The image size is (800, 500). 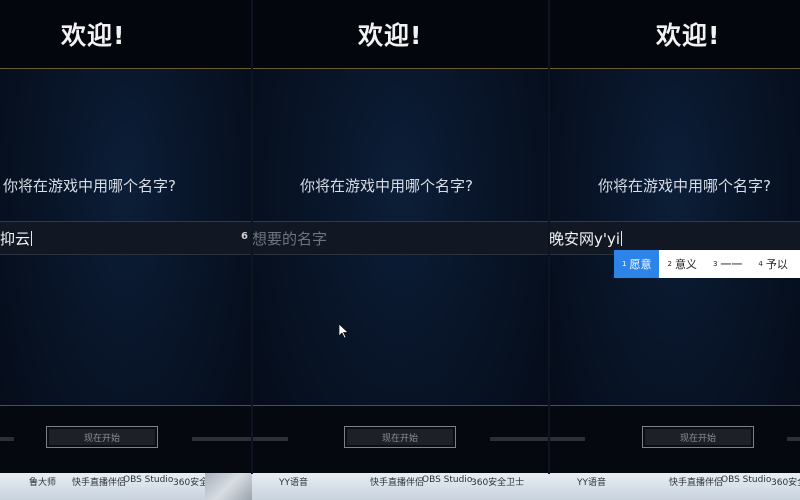 What do you see at coordinates (228, 486) in the screenshot?
I see `wallpaper-thumbnail` at bounding box center [228, 486].